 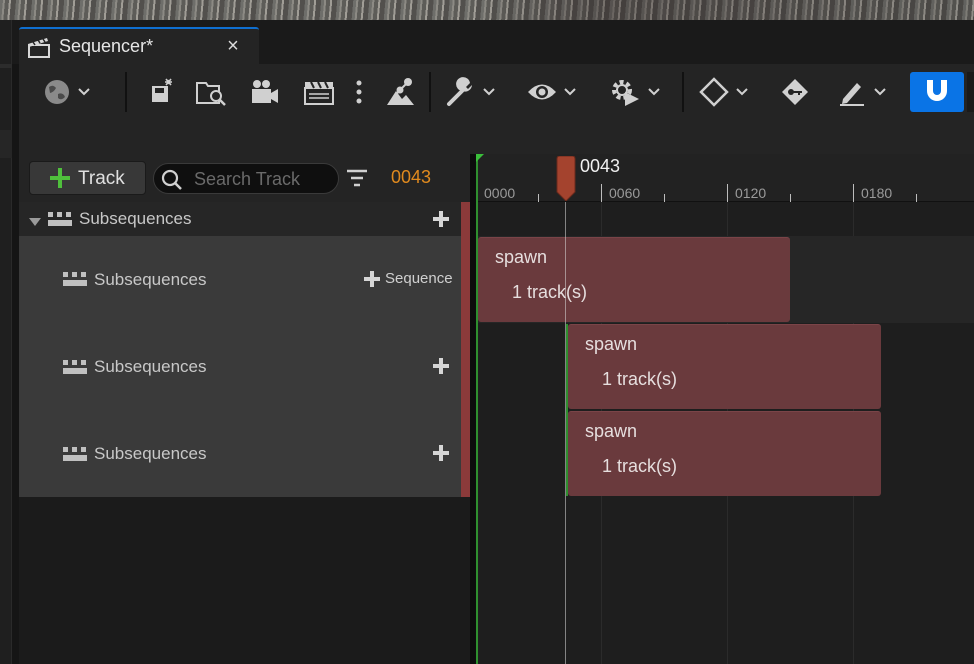 What do you see at coordinates (625, 193) in the screenshot?
I see `tick-label: 0060` at bounding box center [625, 193].